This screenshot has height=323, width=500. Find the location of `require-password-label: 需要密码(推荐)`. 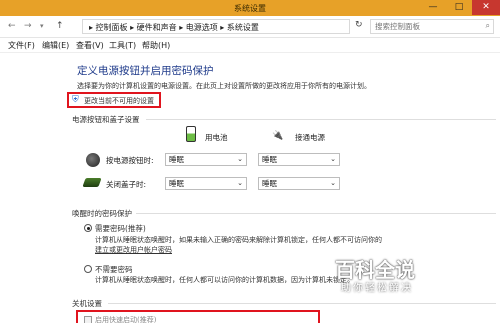

require-password-label: 需要密码(推荐) is located at coordinates (120, 228).